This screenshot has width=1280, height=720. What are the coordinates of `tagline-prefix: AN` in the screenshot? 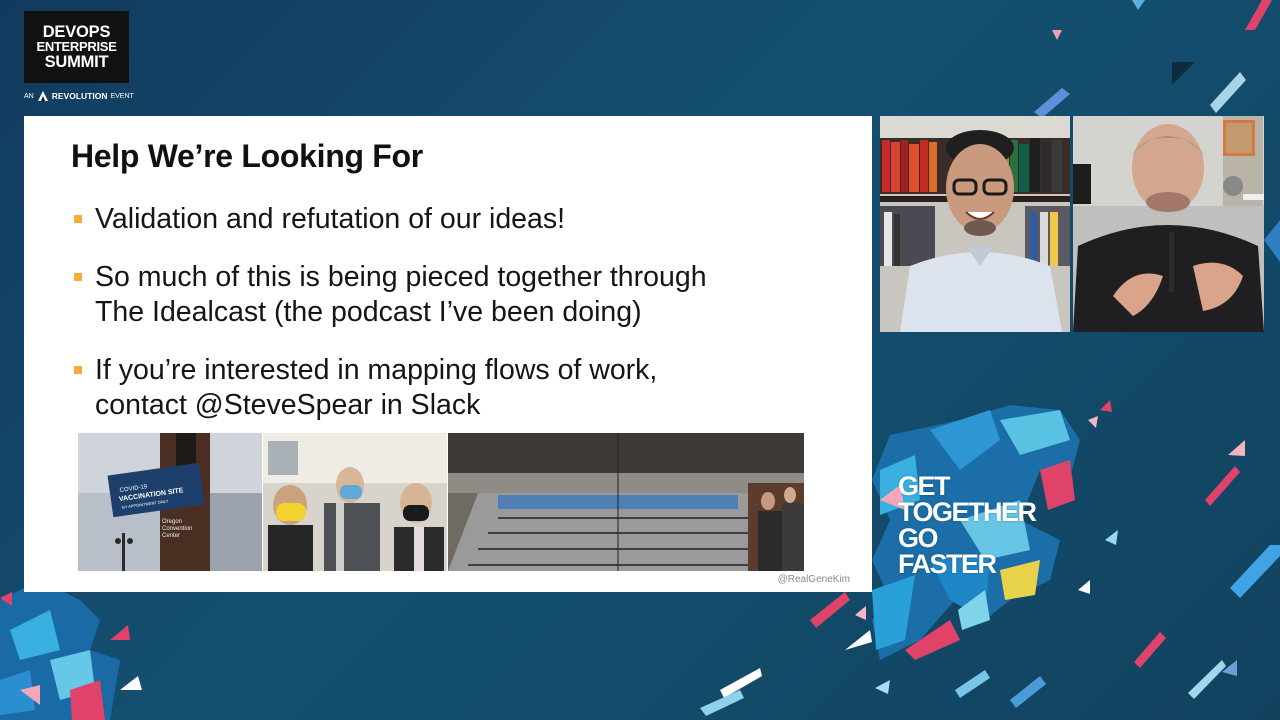 It's located at (29, 96).